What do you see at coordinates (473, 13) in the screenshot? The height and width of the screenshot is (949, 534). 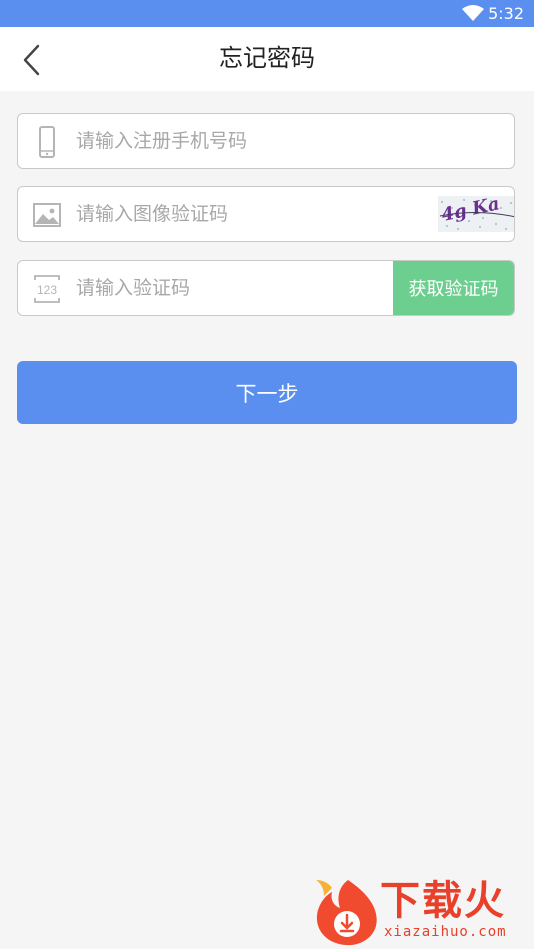 I see `wifi-icon` at bounding box center [473, 13].